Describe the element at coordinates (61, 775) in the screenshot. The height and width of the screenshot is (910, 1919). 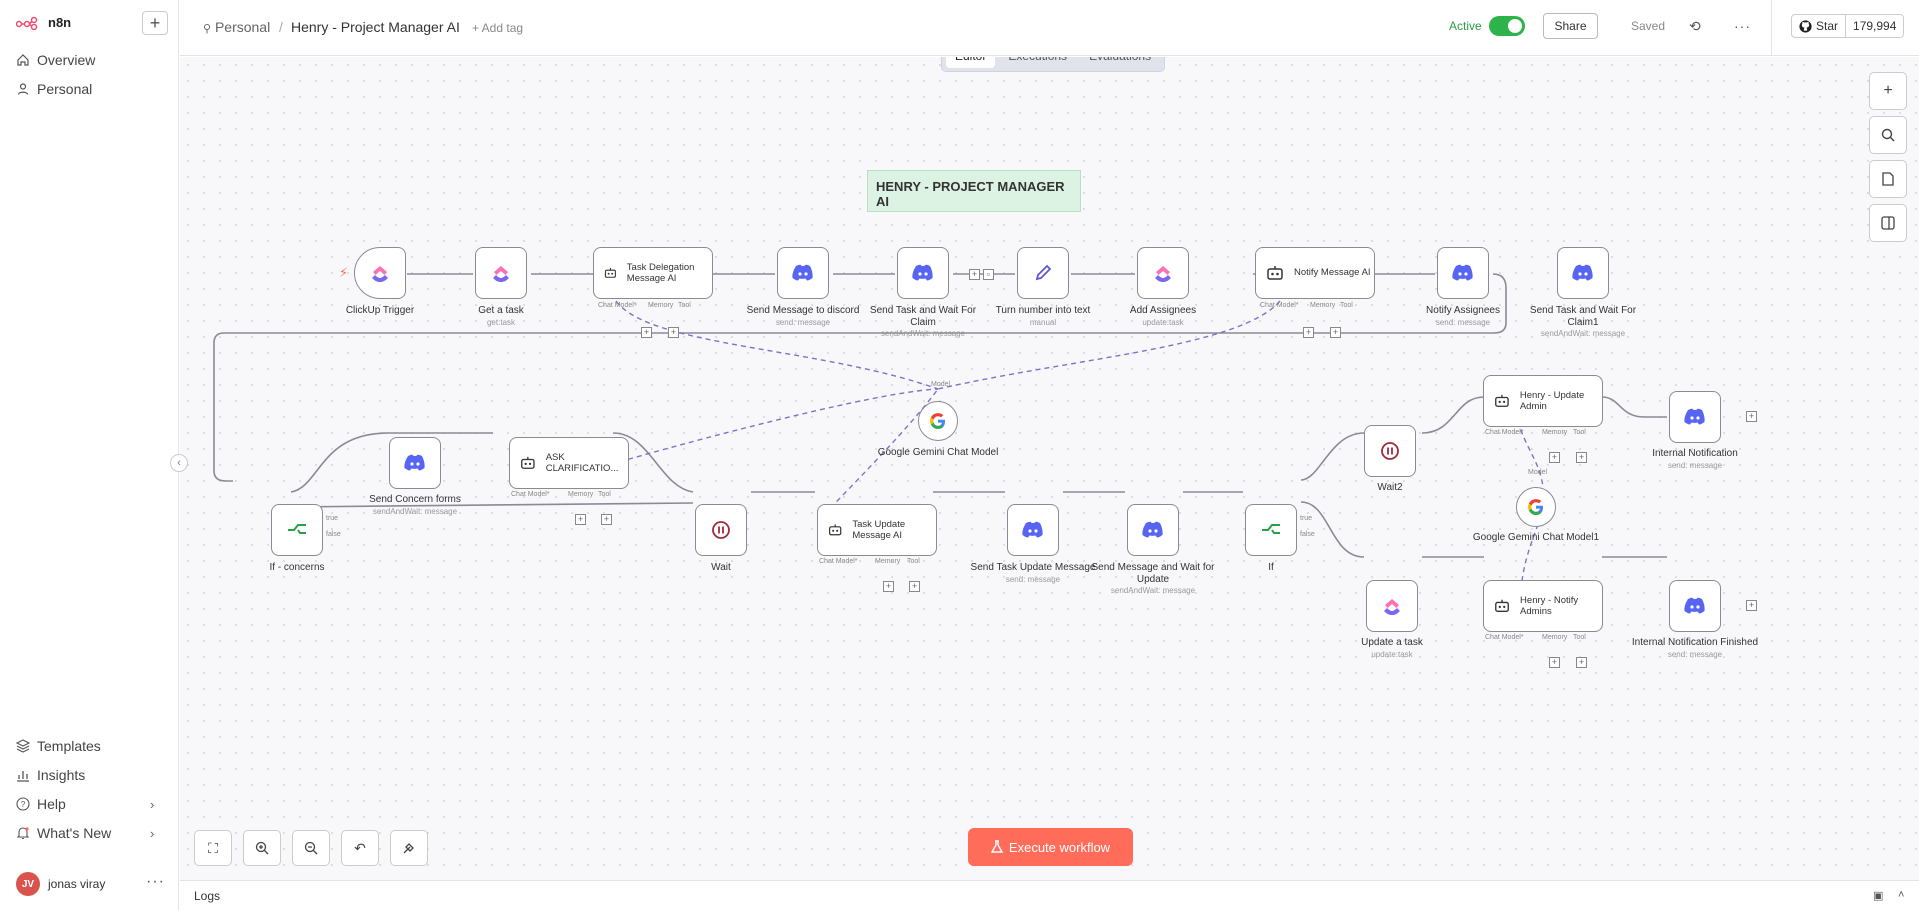
I see `sidebar-item-label: Insights` at that location.